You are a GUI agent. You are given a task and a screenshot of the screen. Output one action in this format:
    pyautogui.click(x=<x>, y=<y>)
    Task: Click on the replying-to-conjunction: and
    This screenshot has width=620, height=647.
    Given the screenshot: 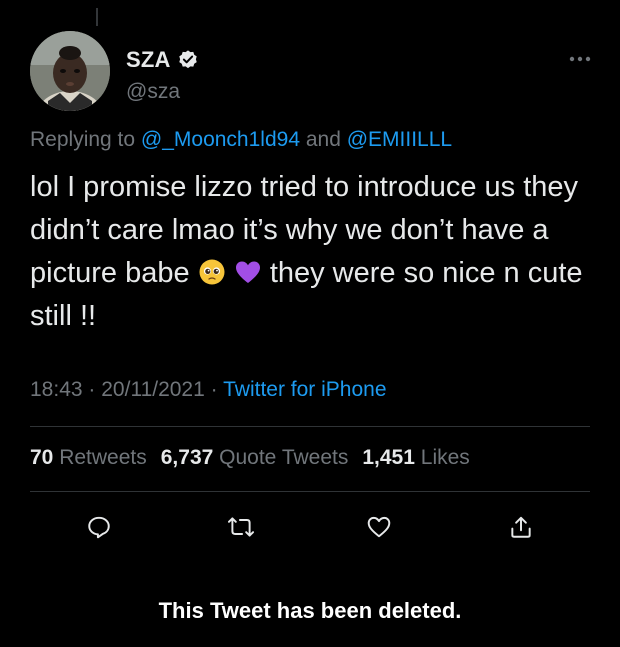 What is the action you would take?
    pyautogui.click(x=323, y=139)
    